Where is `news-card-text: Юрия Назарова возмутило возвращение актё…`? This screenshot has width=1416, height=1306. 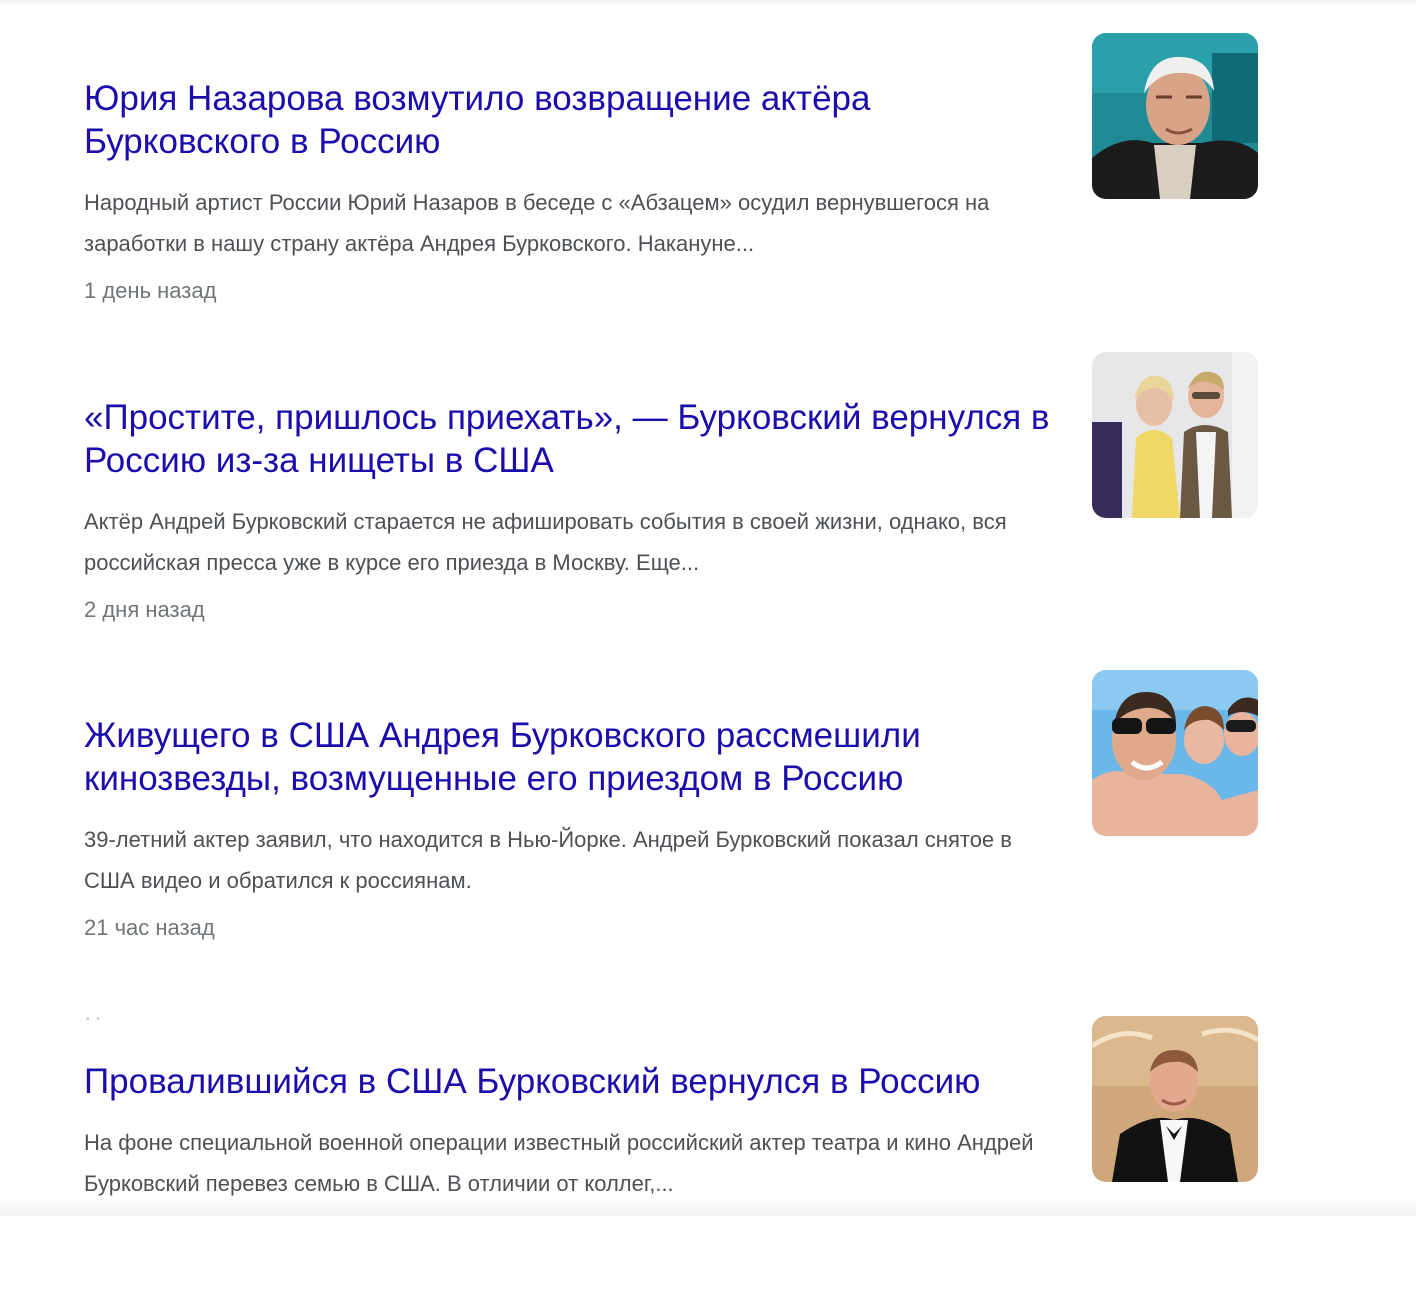
news-card-text: Юрия Назарова возмутило возвращение актё… is located at coordinates (574, 191).